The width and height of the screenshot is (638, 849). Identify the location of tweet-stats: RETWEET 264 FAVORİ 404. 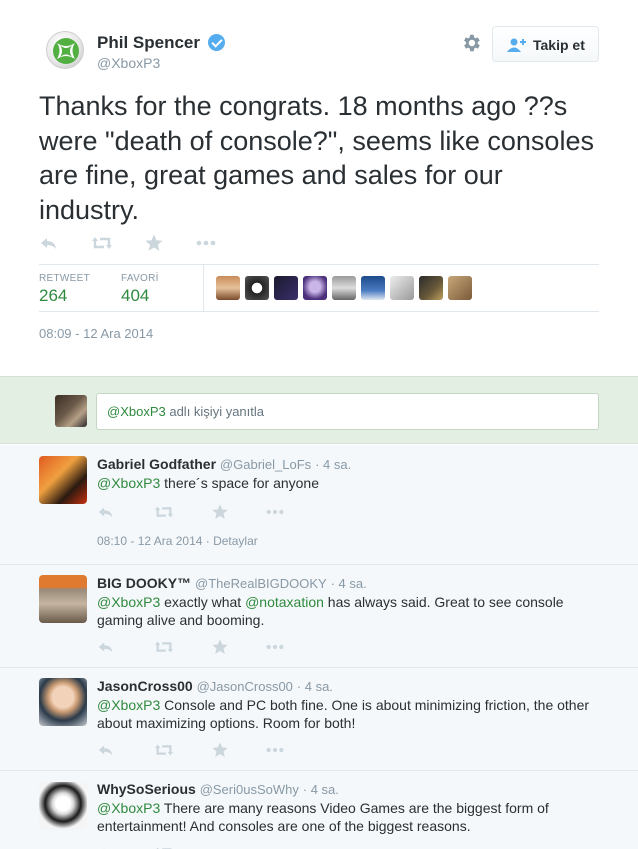
(319, 288).